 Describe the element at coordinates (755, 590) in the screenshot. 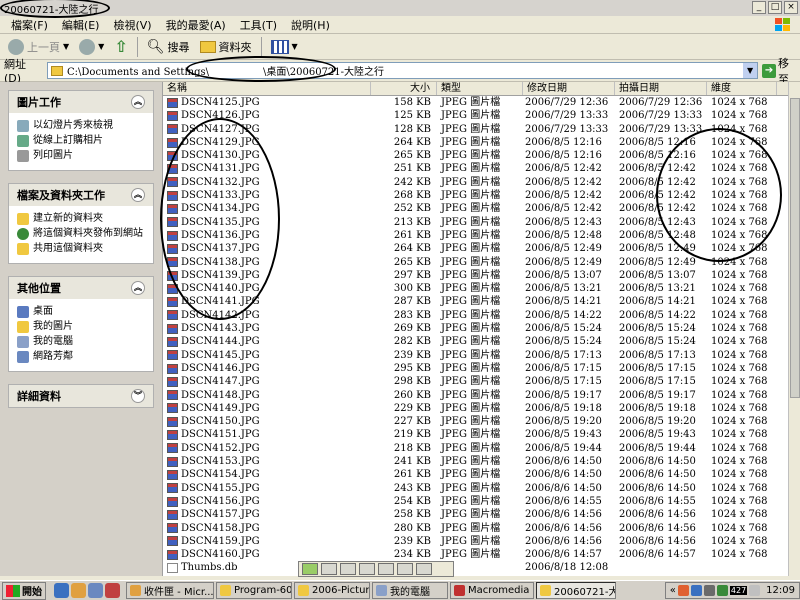

I see `volume-icon` at that location.